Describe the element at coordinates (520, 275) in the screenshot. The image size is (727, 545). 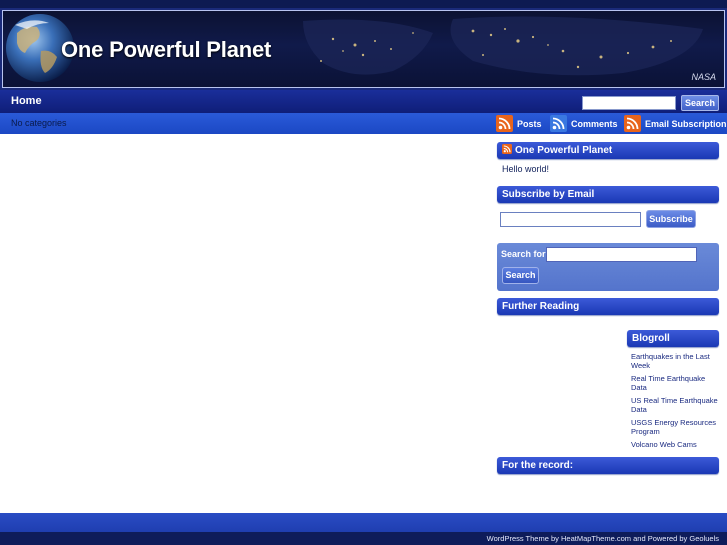
I see `sidebar-search-button: Search` at that location.